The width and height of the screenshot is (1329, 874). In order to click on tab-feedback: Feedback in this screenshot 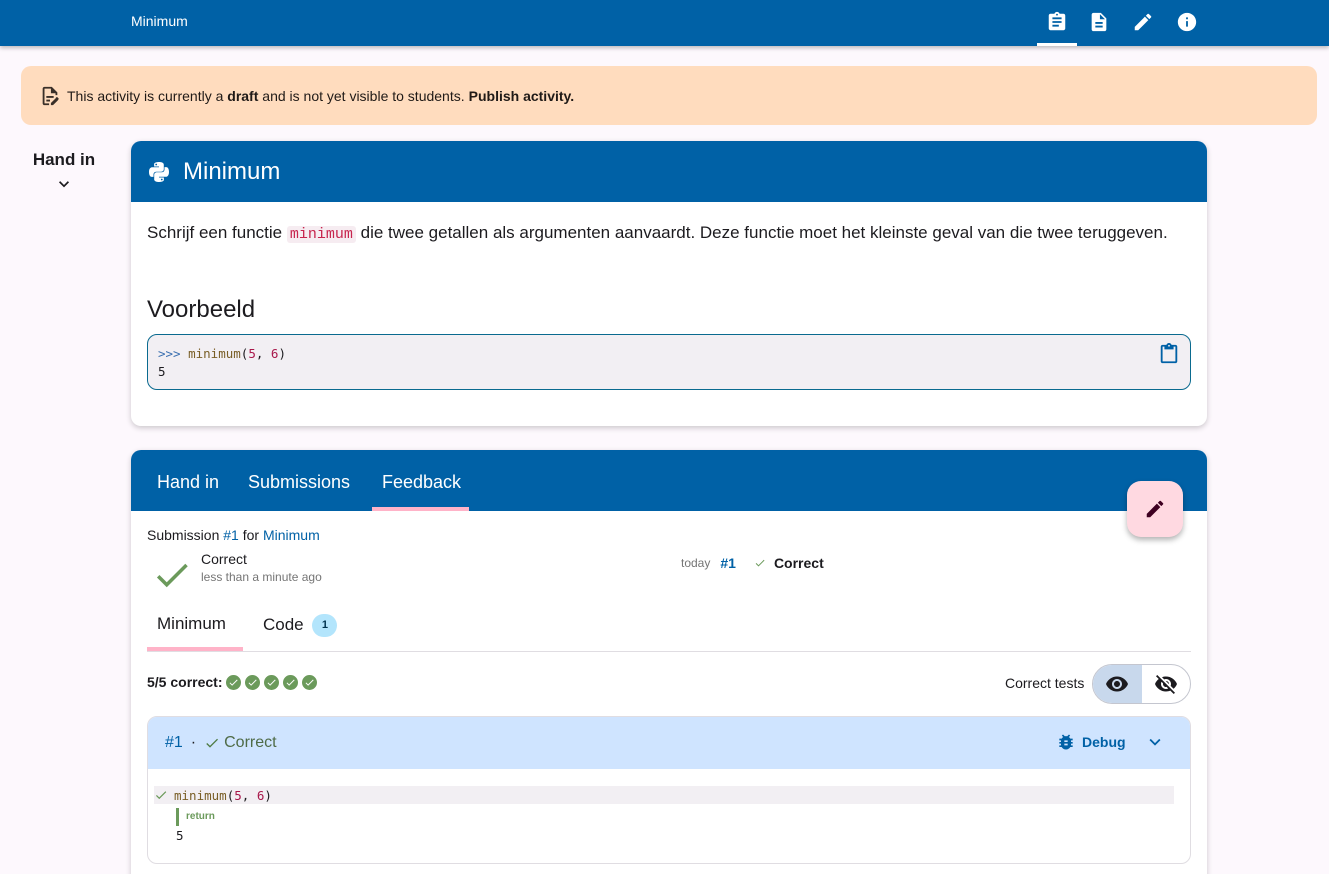, I will do `click(421, 482)`.